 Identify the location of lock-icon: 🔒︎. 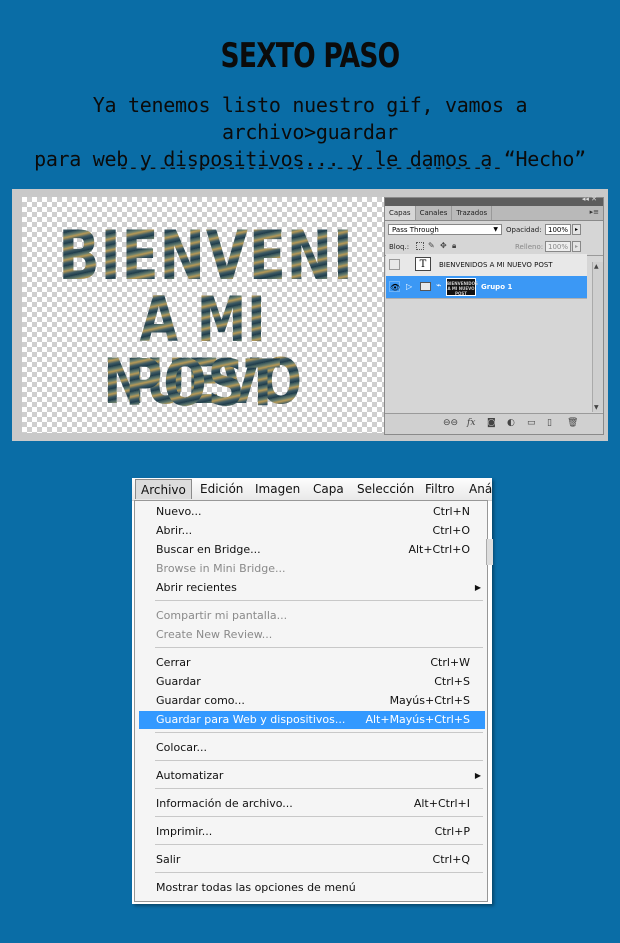
(456, 246).